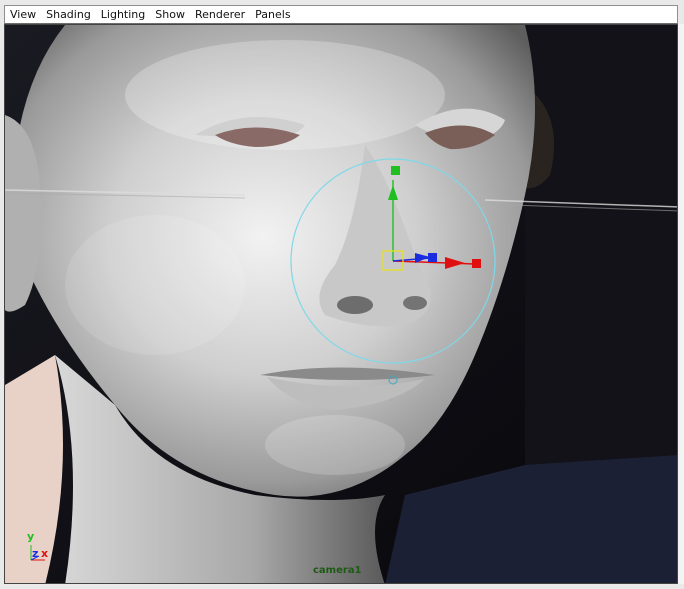 This screenshot has width=684, height=589. I want to click on cheek-highlight, so click(155, 285).